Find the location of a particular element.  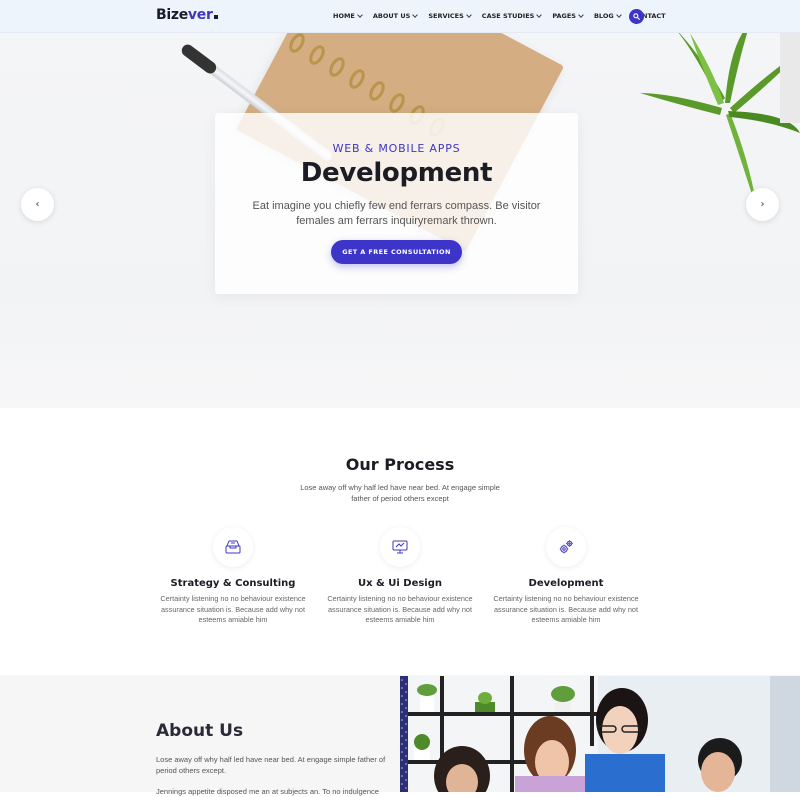

nav-pages-label: PAGES is located at coordinates (564, 16).